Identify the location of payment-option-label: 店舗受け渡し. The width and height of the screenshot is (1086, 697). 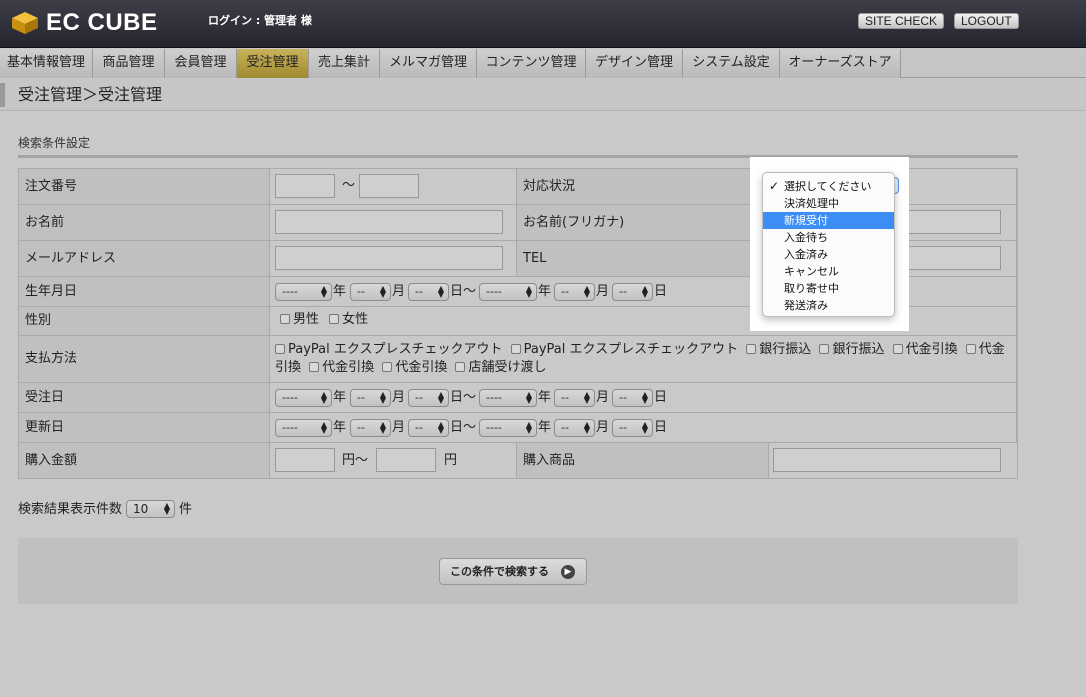
(507, 367).